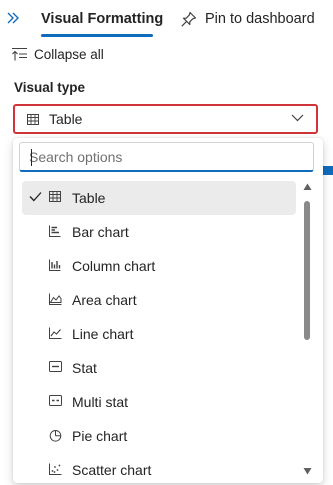 The image size is (333, 485). I want to click on option-line-chart: Line chart, so click(159, 334).